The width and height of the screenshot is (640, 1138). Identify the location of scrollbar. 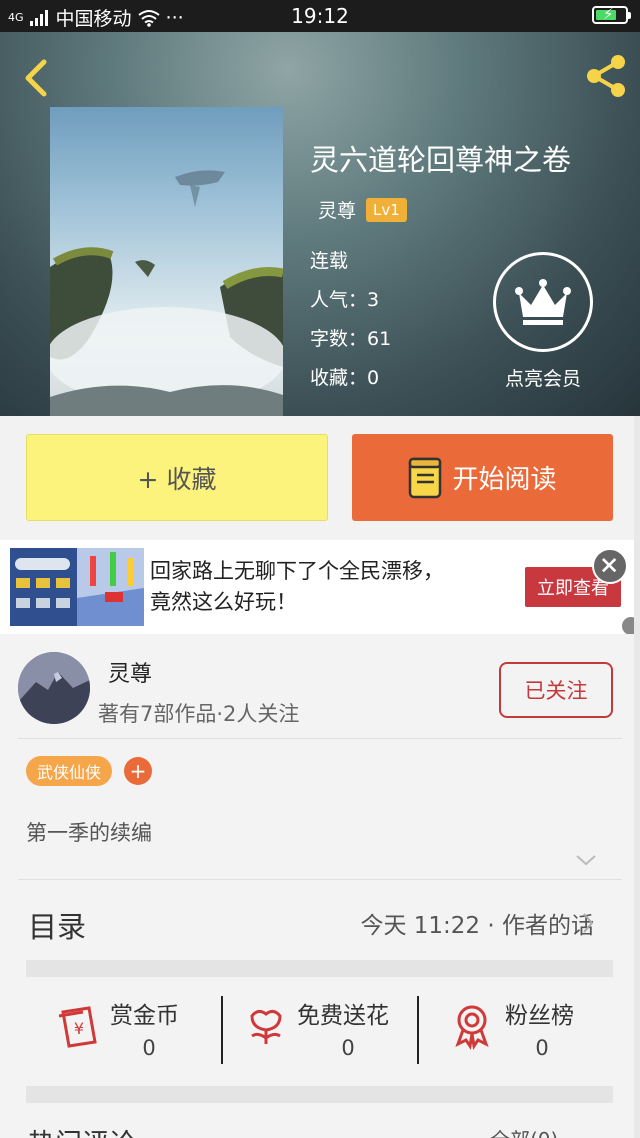
(637, 777).